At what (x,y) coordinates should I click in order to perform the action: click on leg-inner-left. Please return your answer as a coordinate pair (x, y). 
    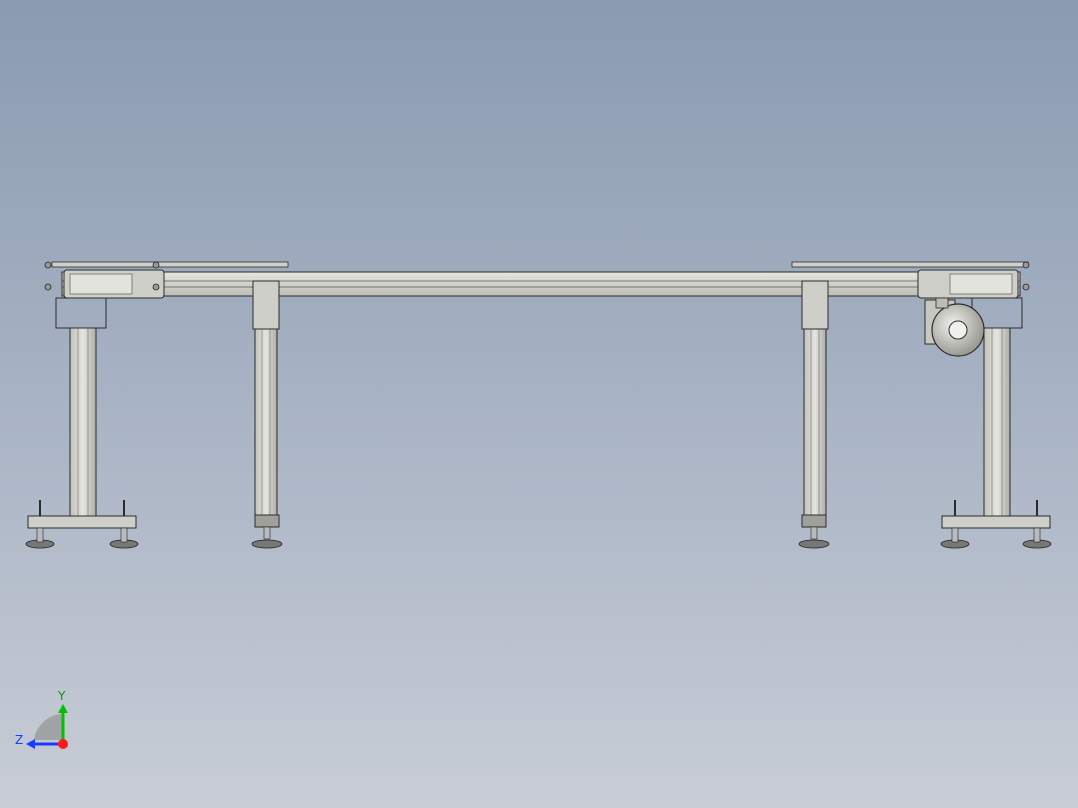
    Looking at the image, I should click on (267, 414).